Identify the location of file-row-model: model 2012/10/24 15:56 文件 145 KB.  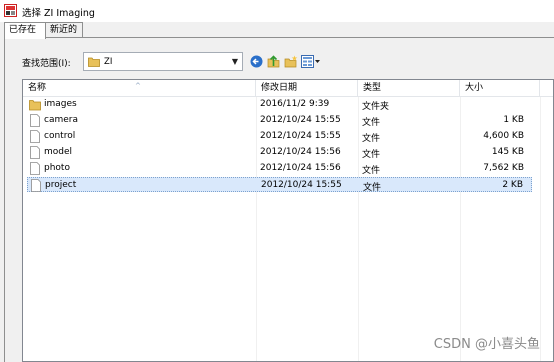
(279, 152).